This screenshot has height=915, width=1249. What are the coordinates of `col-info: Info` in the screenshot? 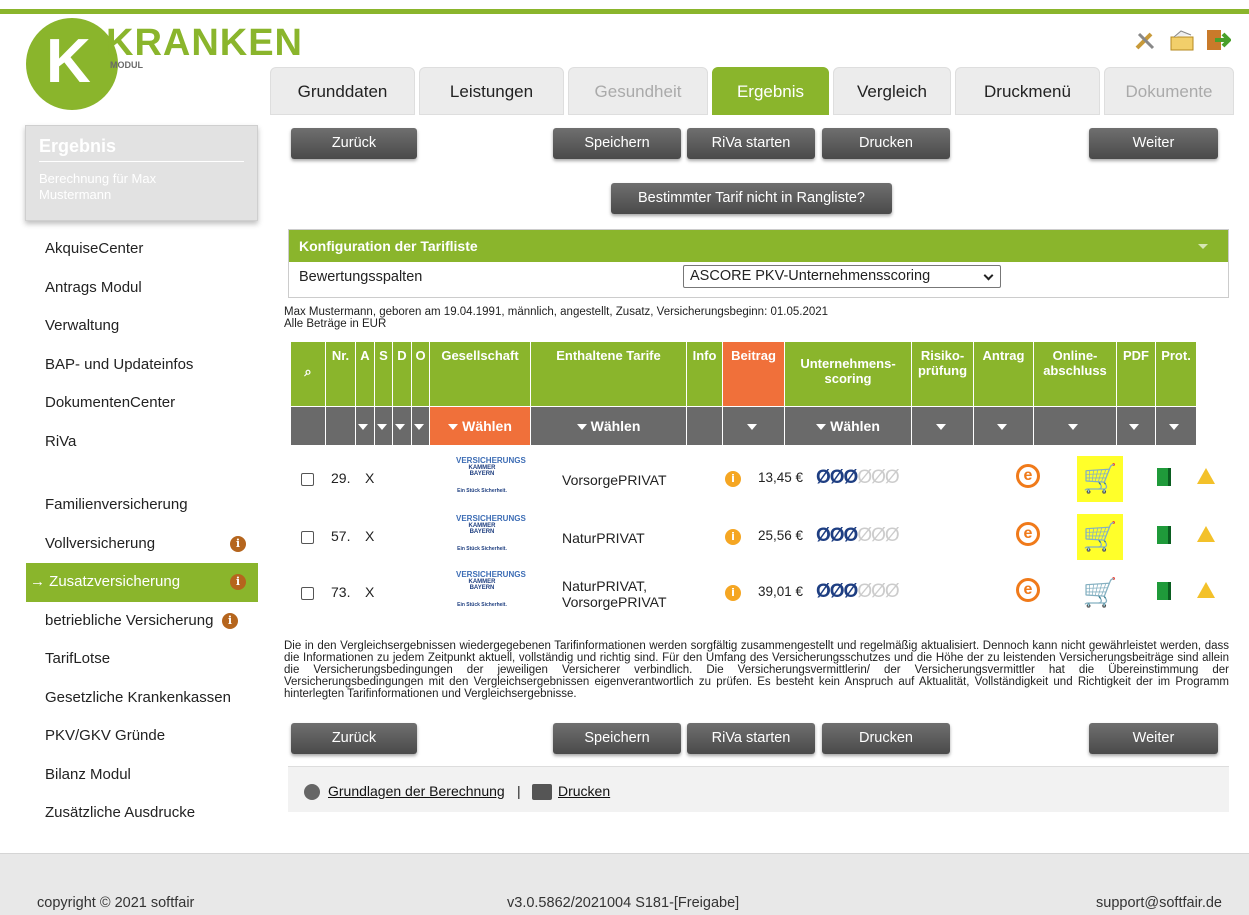 It's located at (705, 374).